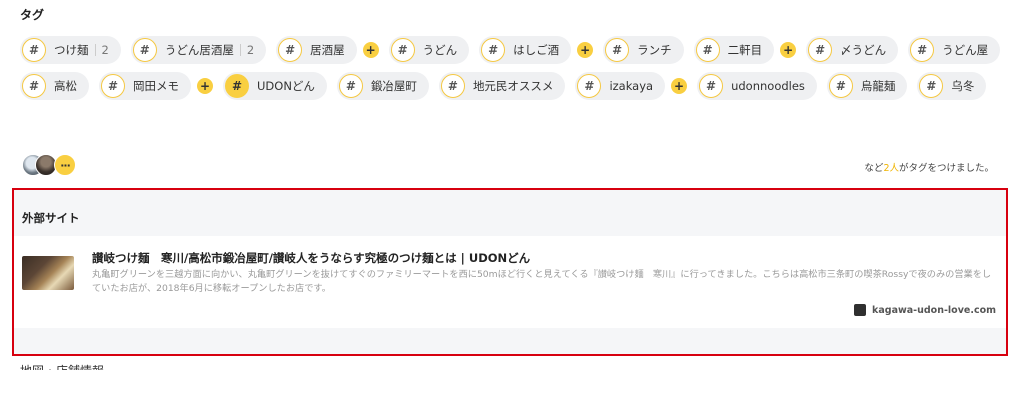 The width and height of the screenshot is (1024, 410). I want to click on tag-label: 高松, so click(65, 86).